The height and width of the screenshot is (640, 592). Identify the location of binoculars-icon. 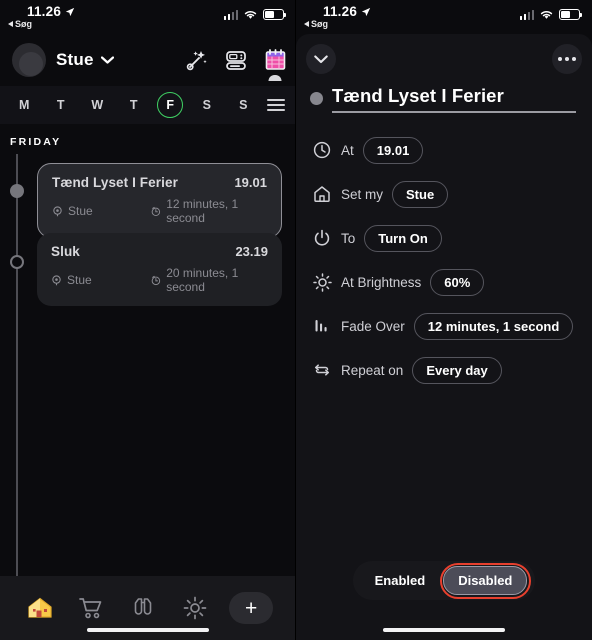
(143, 606).